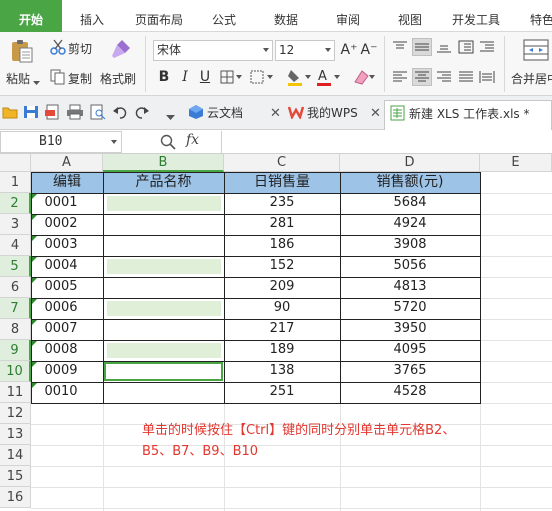  What do you see at coordinates (410, 329) in the screenshot?
I see `table-cell: 3950` at bounding box center [410, 329].